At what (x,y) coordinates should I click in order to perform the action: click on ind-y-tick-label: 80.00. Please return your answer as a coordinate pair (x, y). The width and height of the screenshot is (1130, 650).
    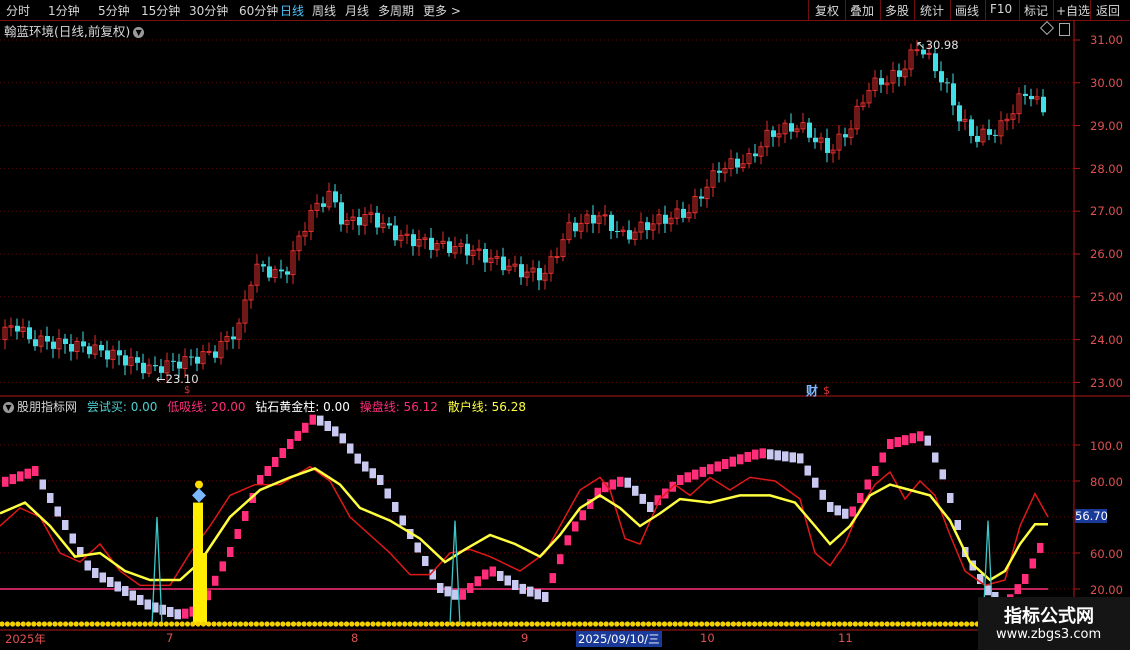
    Looking at the image, I should click on (1106, 482).